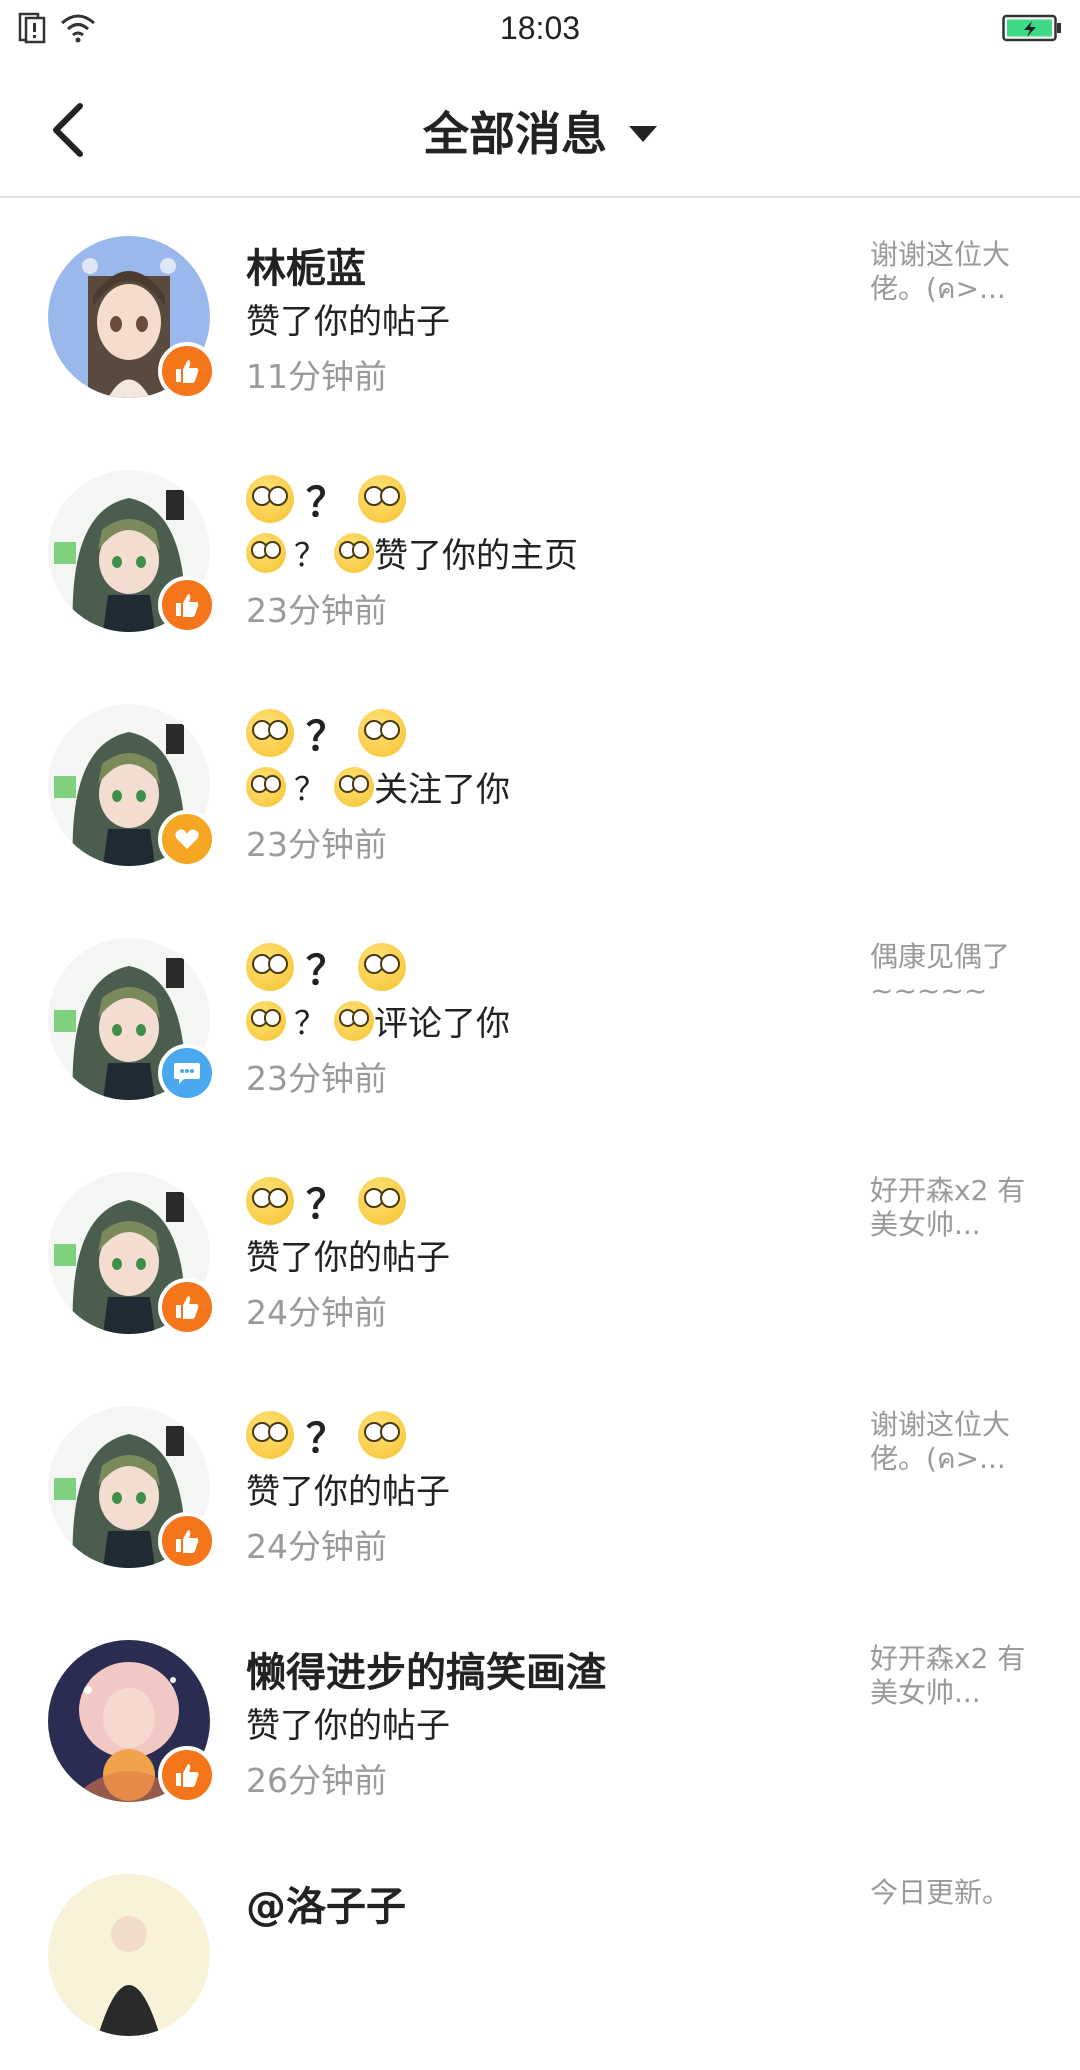  Describe the element at coordinates (515, 134) in the screenshot. I see `page-title: 全部消息` at that location.